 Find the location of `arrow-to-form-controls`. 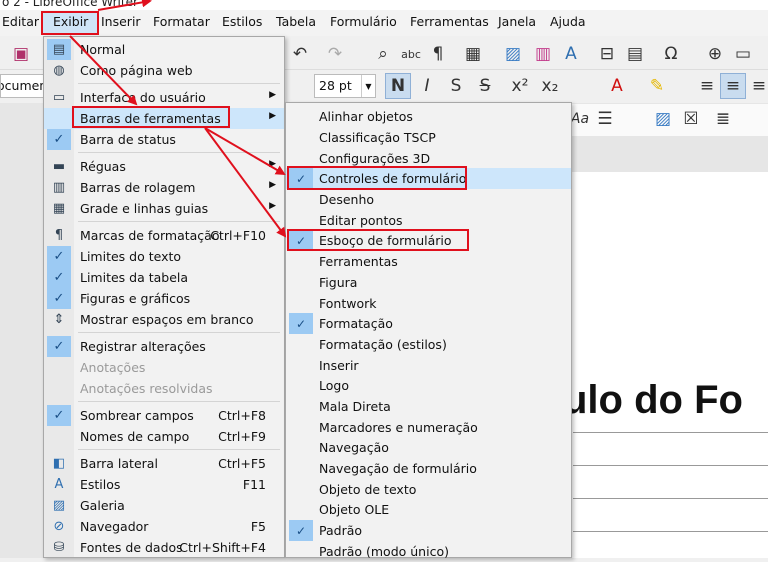

arrow-to-form-controls is located at coordinates (245, 151).